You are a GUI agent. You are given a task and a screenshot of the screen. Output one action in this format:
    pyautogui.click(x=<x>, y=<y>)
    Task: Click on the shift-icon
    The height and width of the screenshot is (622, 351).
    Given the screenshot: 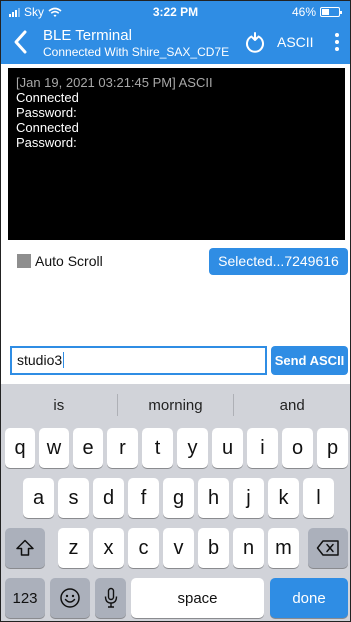 What is the action you would take?
    pyautogui.click(x=25, y=548)
    